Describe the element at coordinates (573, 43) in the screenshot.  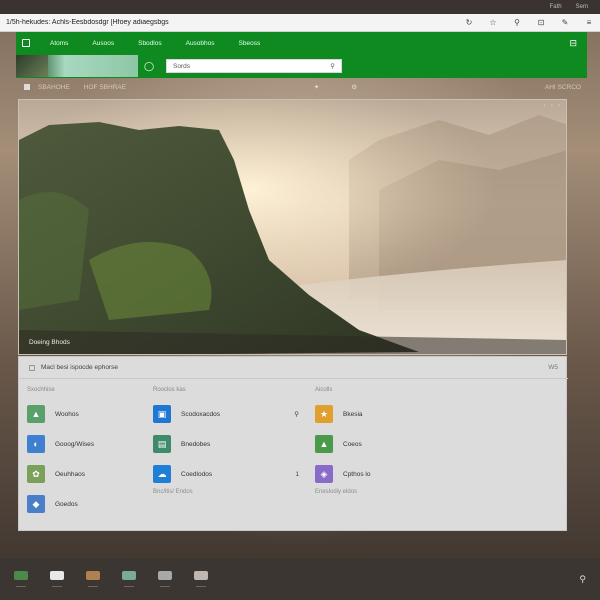
I see `downloads-icon: ⊟` at that location.